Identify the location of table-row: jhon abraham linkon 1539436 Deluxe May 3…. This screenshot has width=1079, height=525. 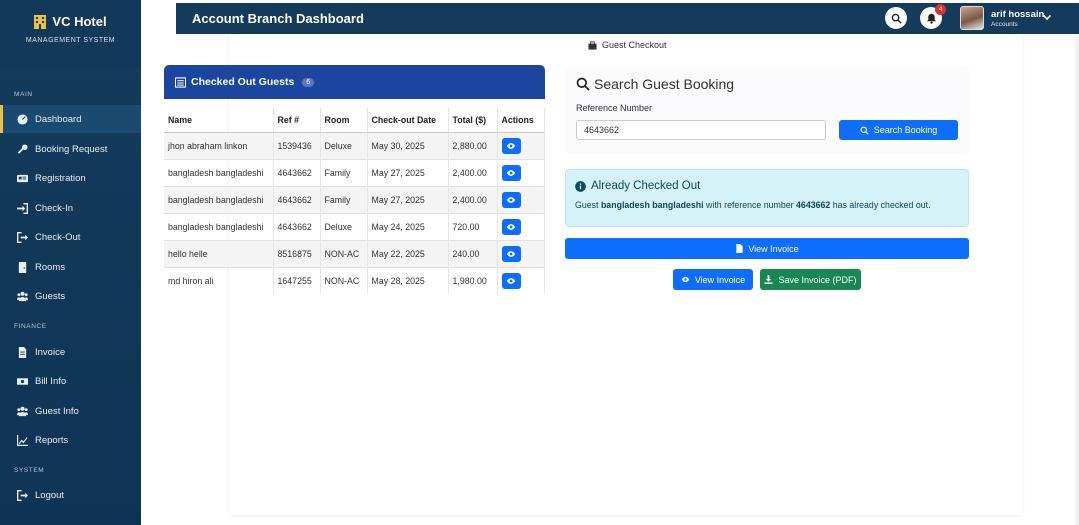
(354, 145).